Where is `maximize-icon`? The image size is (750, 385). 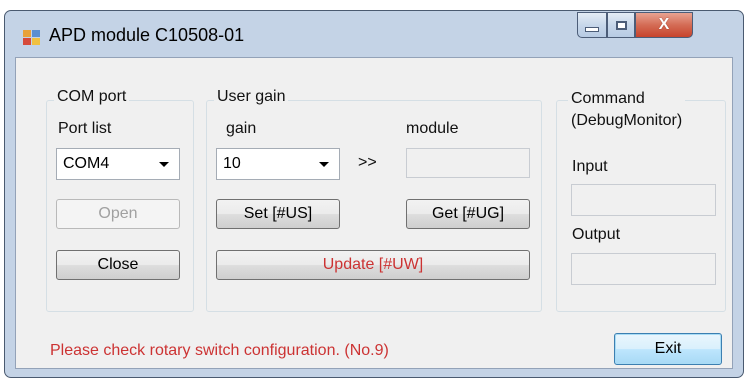 maximize-icon is located at coordinates (621, 25).